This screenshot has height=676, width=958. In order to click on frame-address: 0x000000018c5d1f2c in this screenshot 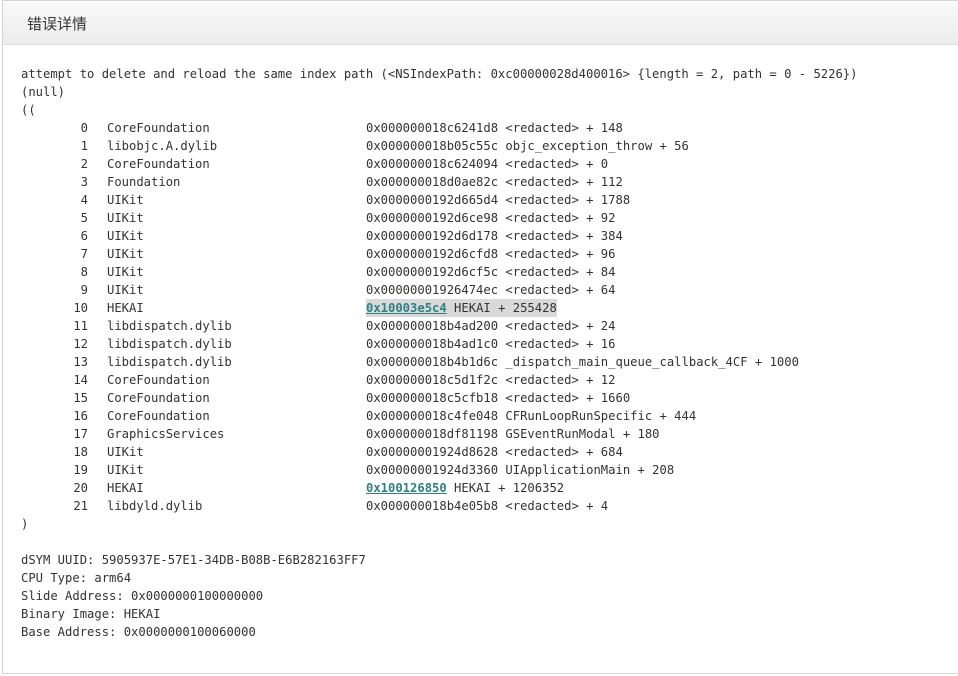, I will do `click(432, 380)`.